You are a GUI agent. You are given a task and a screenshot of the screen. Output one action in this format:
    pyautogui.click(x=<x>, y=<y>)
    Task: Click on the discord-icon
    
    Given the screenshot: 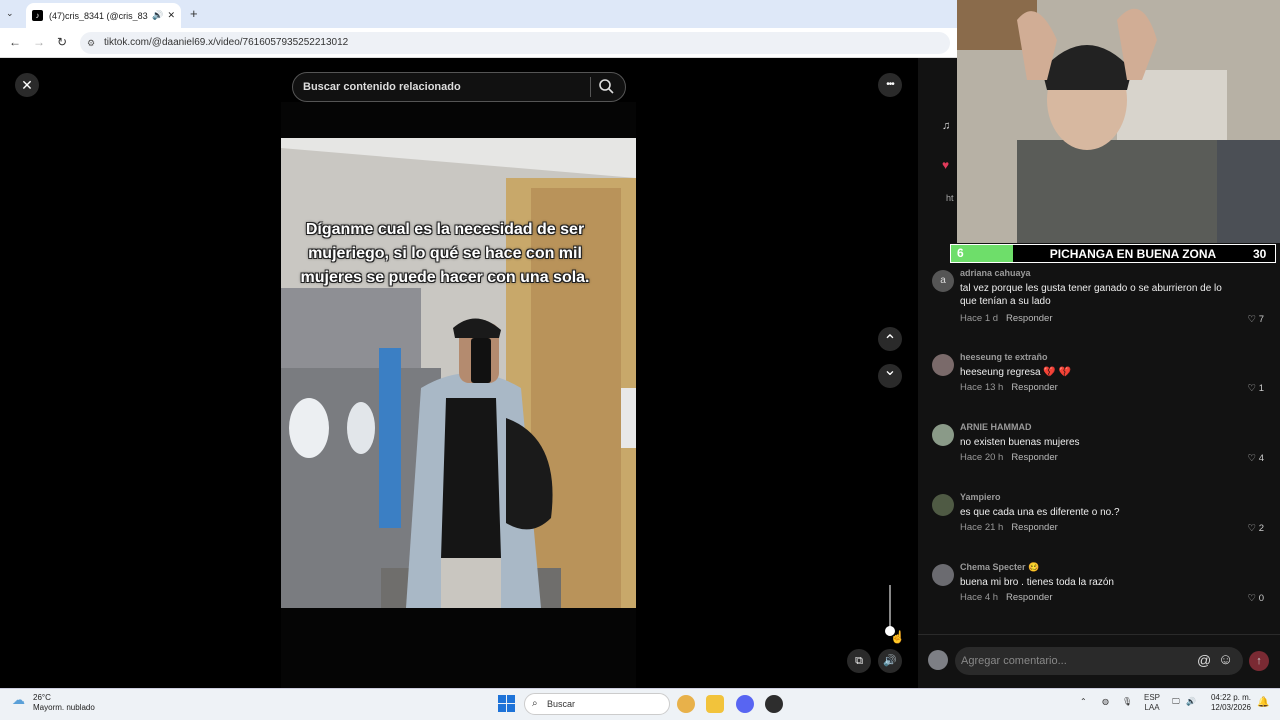 What is the action you would take?
    pyautogui.click(x=745, y=704)
    